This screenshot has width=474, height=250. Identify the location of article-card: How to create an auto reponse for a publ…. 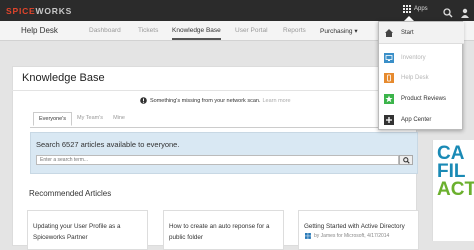
(223, 230).